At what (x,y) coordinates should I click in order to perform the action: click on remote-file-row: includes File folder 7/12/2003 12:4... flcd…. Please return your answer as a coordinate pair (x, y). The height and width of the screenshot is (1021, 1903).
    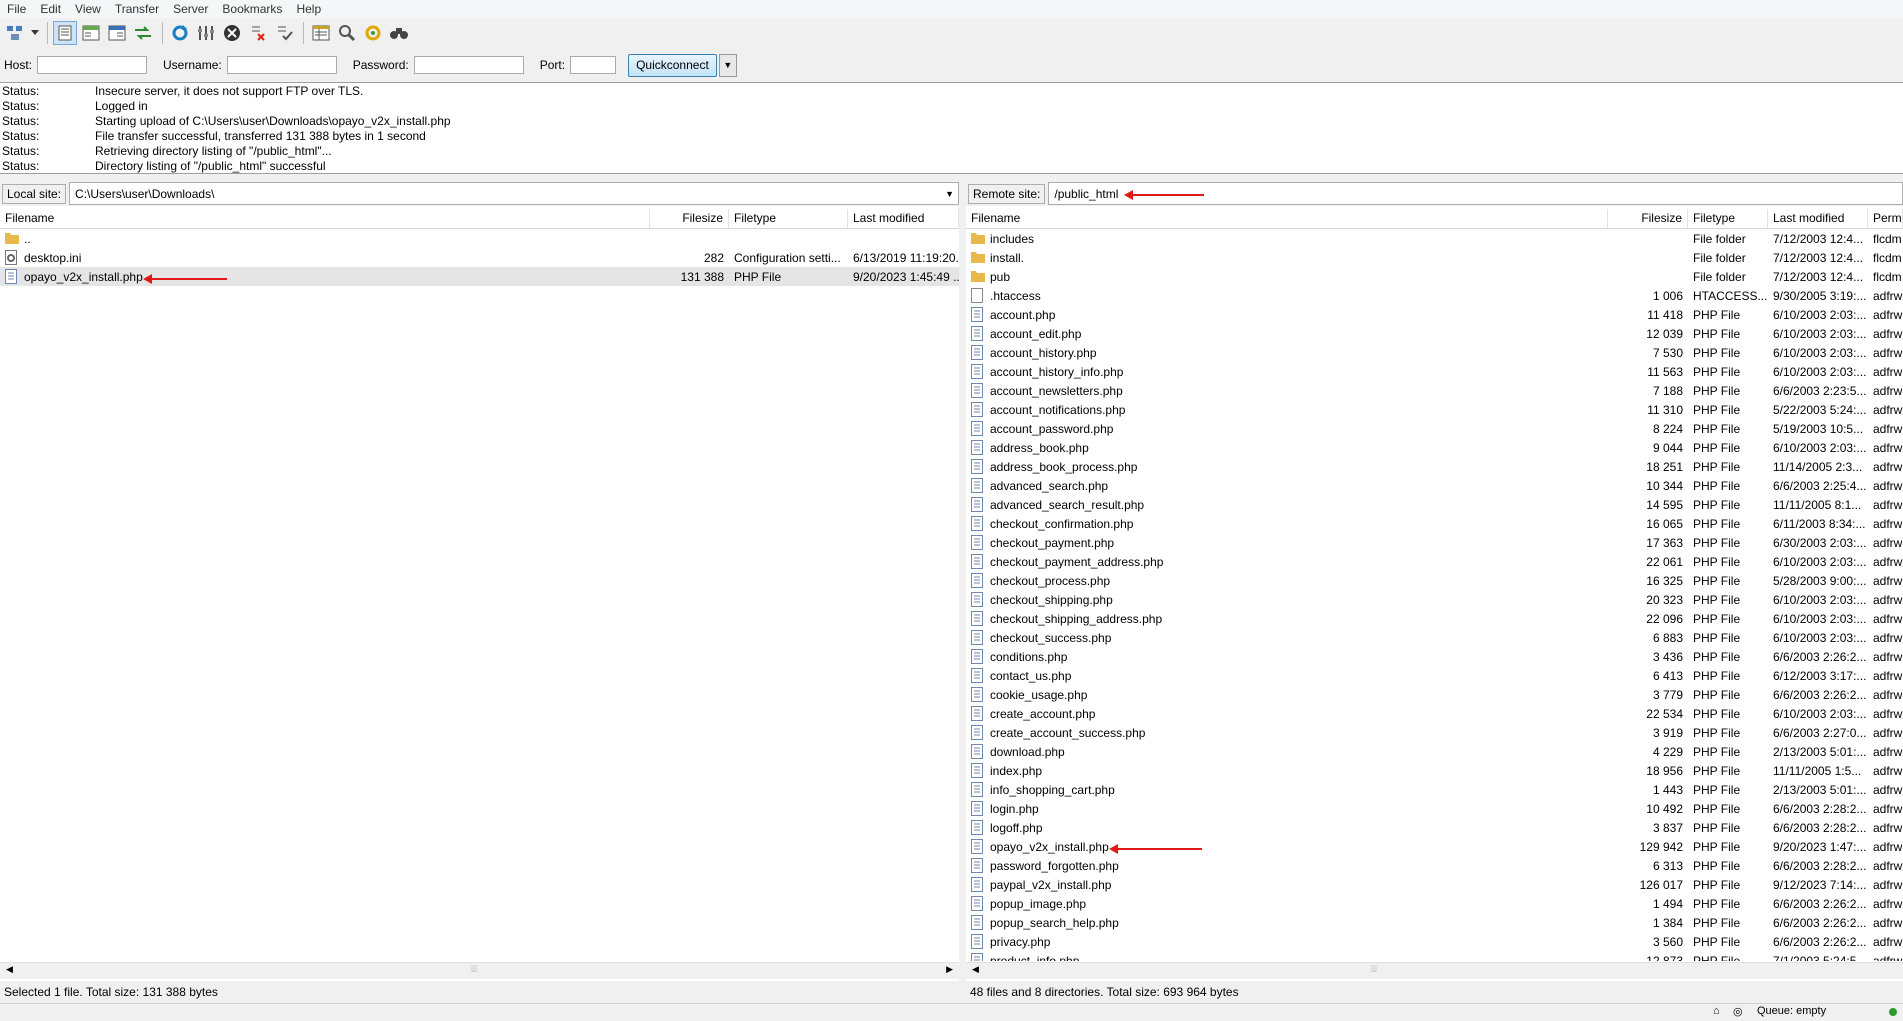
    Looking at the image, I should click on (1434, 238).